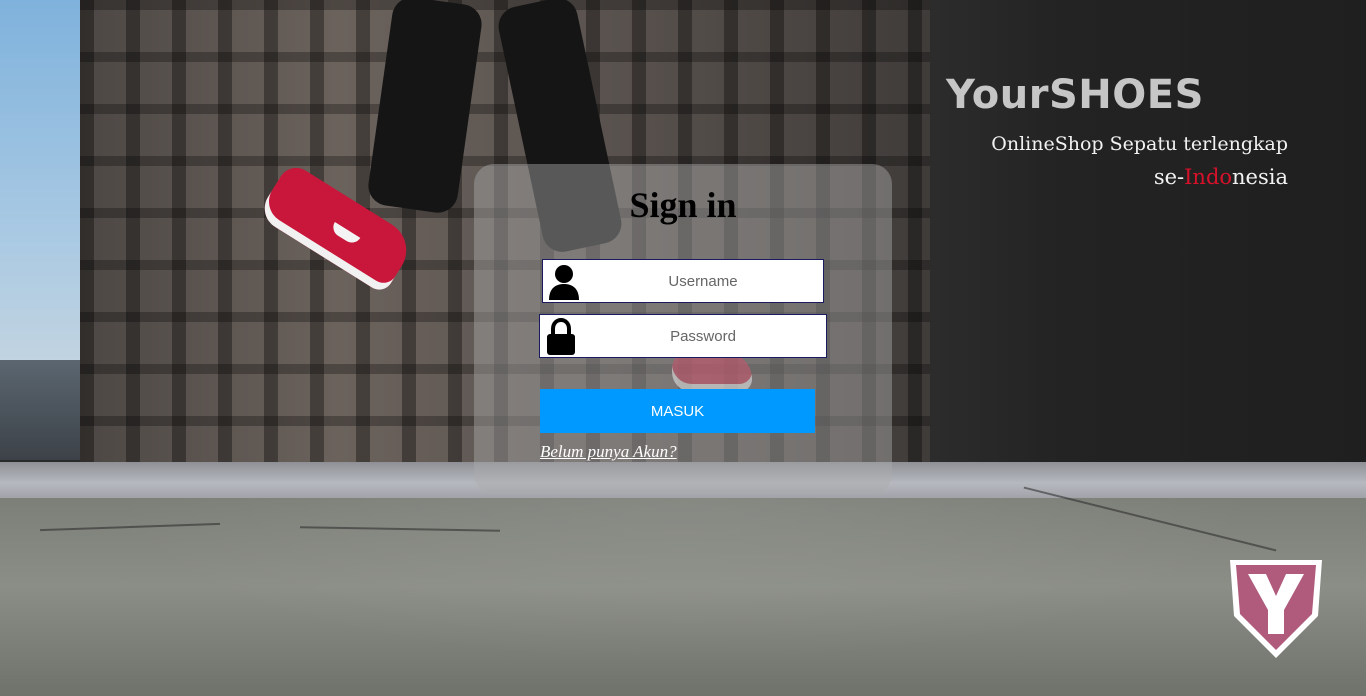  I want to click on tagline-accent: Indo, so click(1208, 177).